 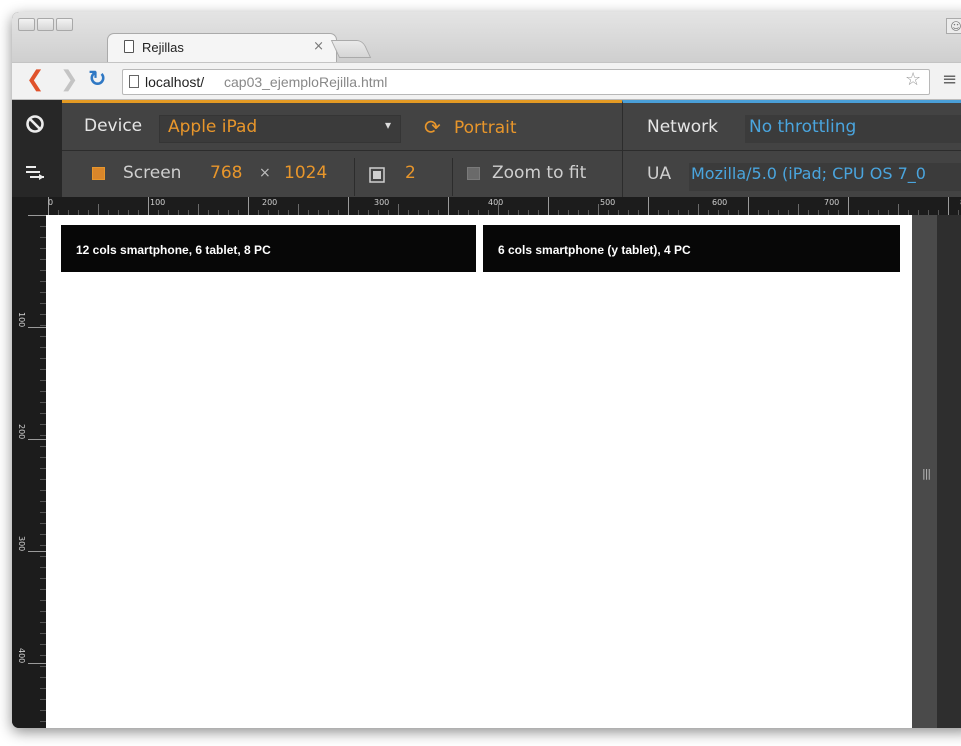 What do you see at coordinates (473, 173) in the screenshot?
I see `zoom-to-fit-checkbox` at bounding box center [473, 173].